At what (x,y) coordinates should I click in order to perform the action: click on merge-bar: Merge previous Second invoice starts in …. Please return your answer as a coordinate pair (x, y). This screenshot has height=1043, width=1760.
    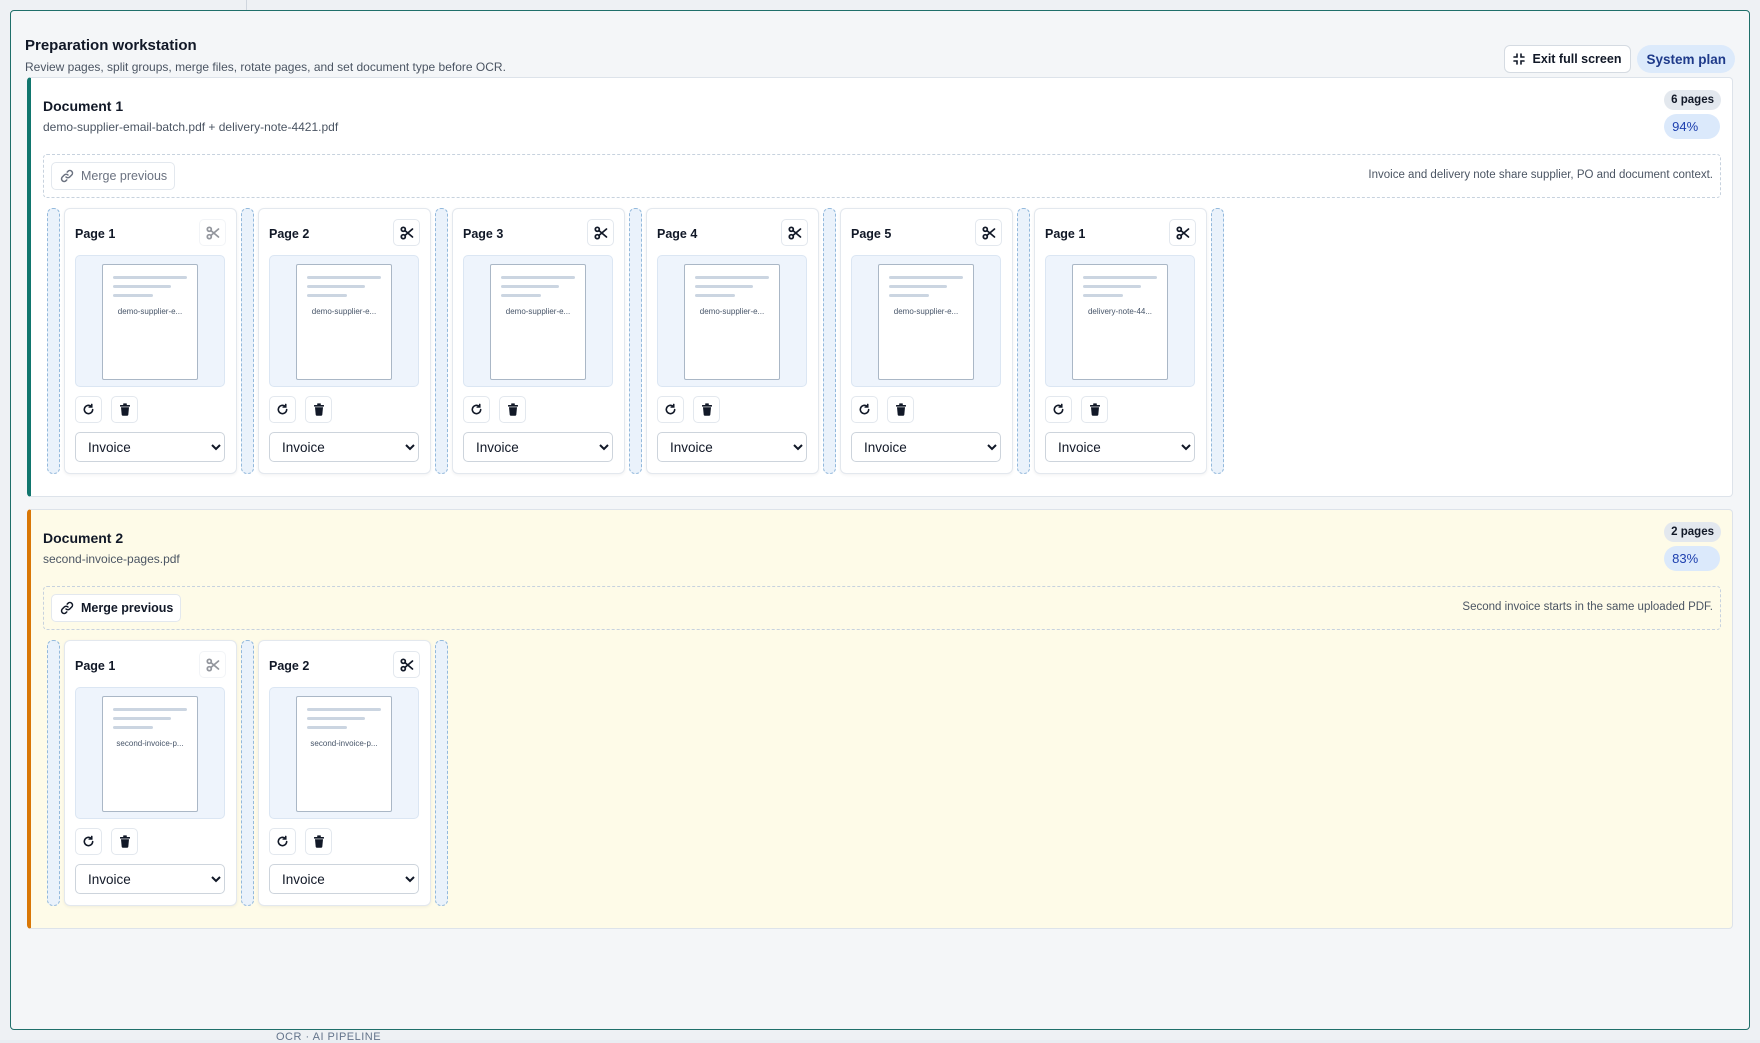
    Looking at the image, I should click on (882, 608).